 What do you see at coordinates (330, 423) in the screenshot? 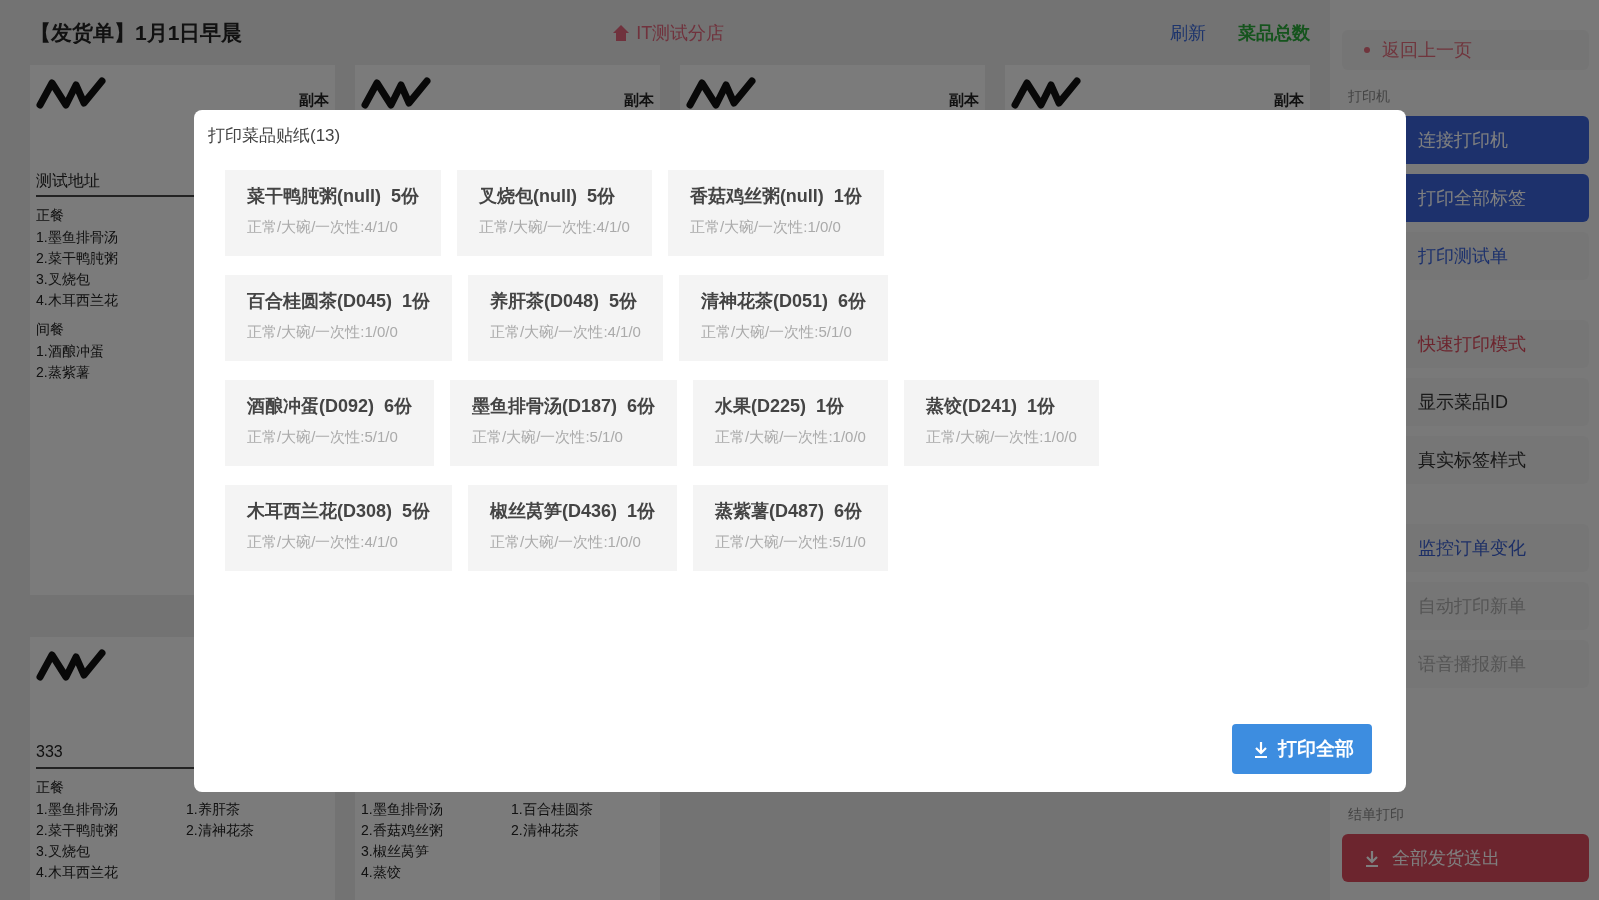
I see `sticker-card: 酒酿冲蛋(D092) 6份 正常/大碗/一次性:5/1/0` at bounding box center [330, 423].